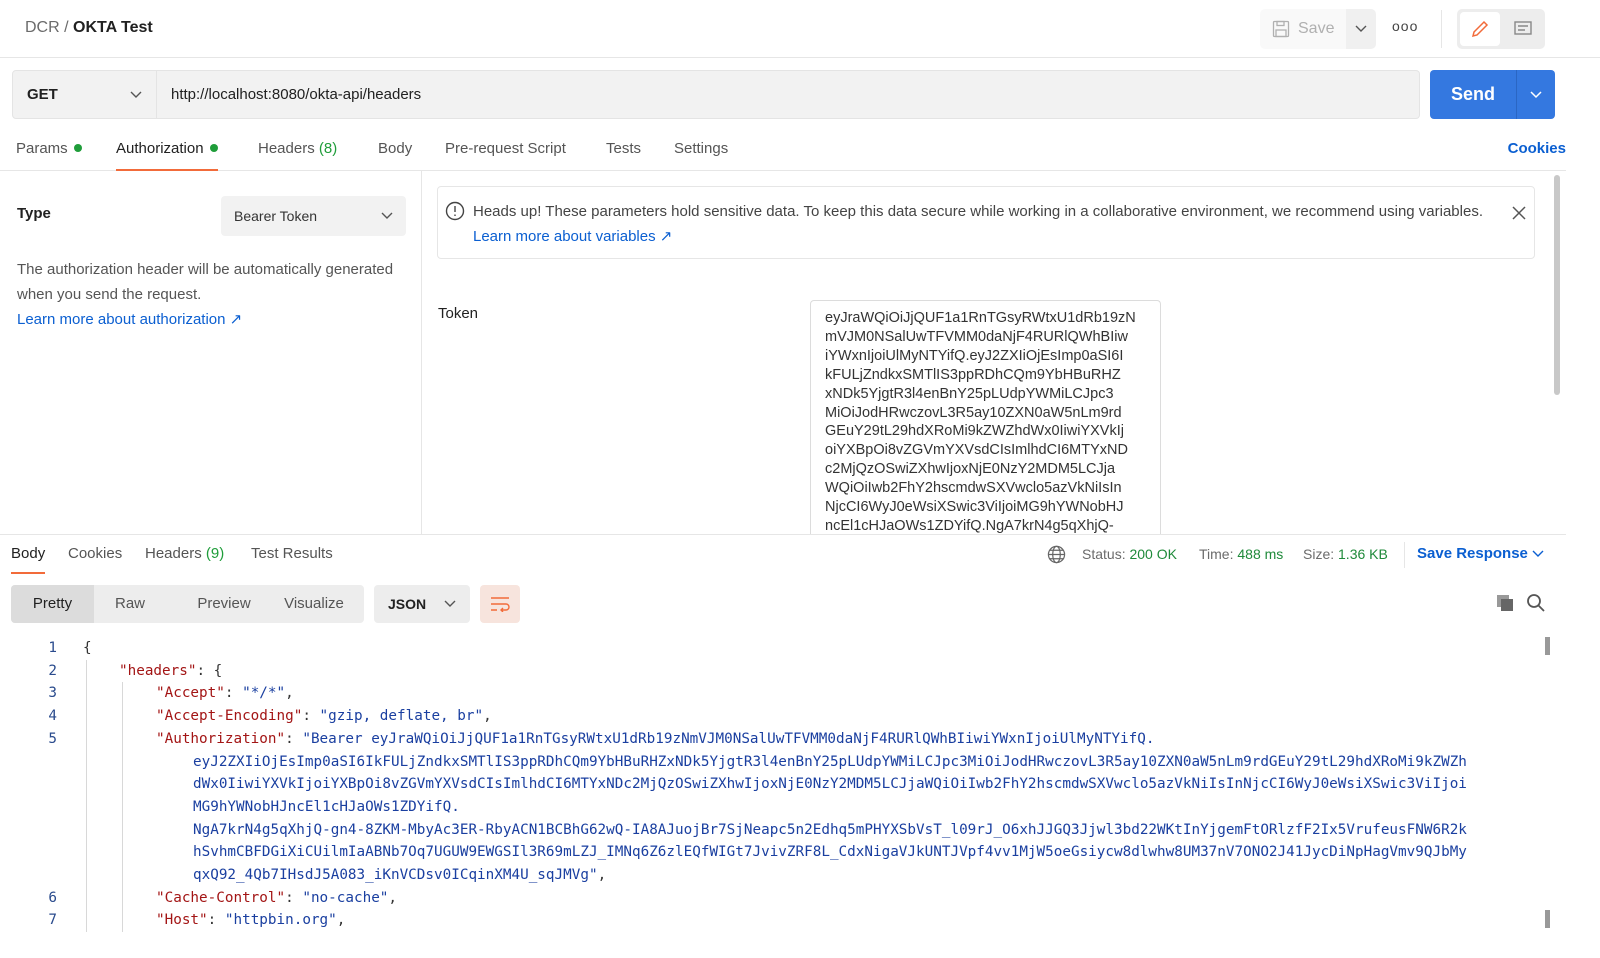 The image size is (1600, 958). What do you see at coordinates (212, 319) in the screenshot?
I see `learn-more-authorization-link: Learn more about authorization ↗` at bounding box center [212, 319].